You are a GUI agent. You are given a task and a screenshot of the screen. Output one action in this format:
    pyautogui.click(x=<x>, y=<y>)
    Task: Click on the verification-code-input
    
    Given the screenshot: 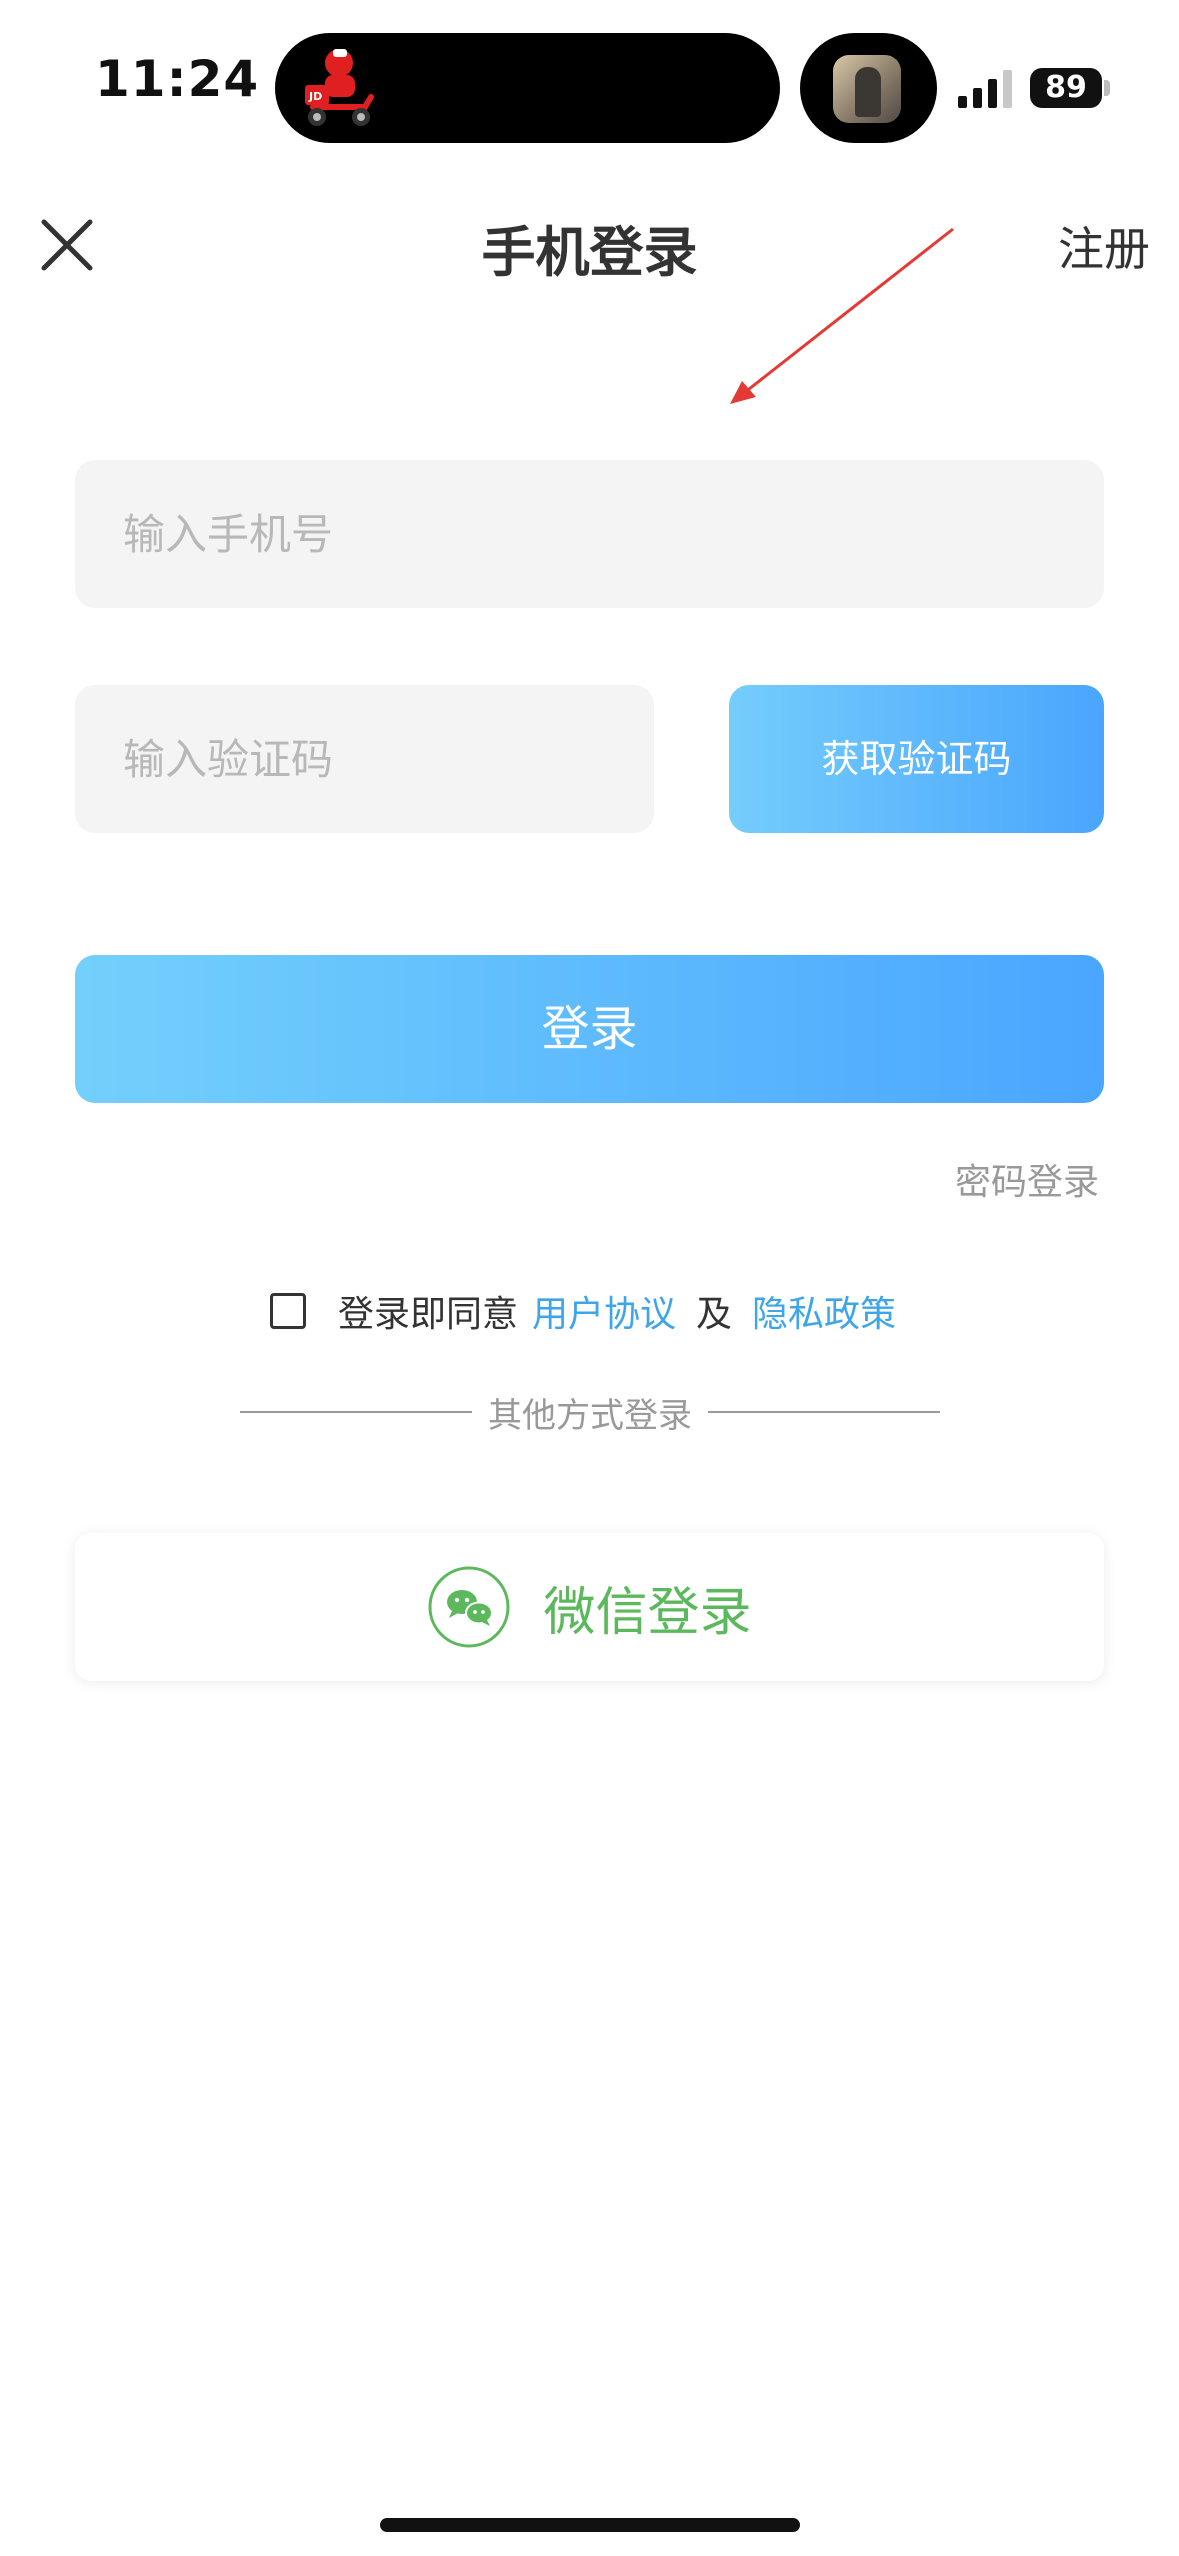 What is the action you would take?
    pyautogui.click(x=364, y=759)
    